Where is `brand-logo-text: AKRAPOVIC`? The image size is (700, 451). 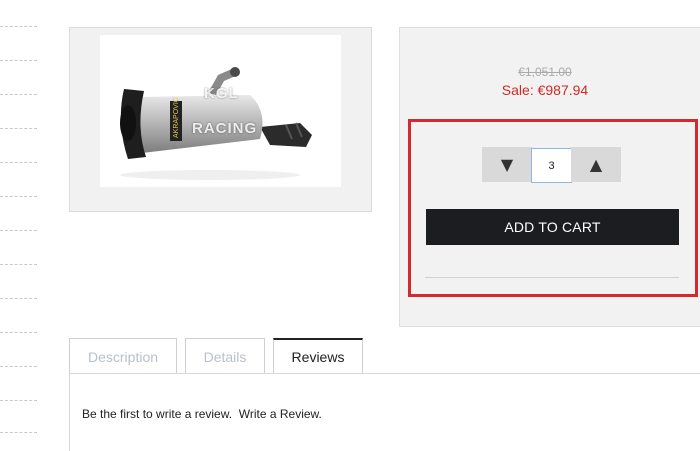
brand-logo-text: AKRAPOVIC is located at coordinates (176, 117).